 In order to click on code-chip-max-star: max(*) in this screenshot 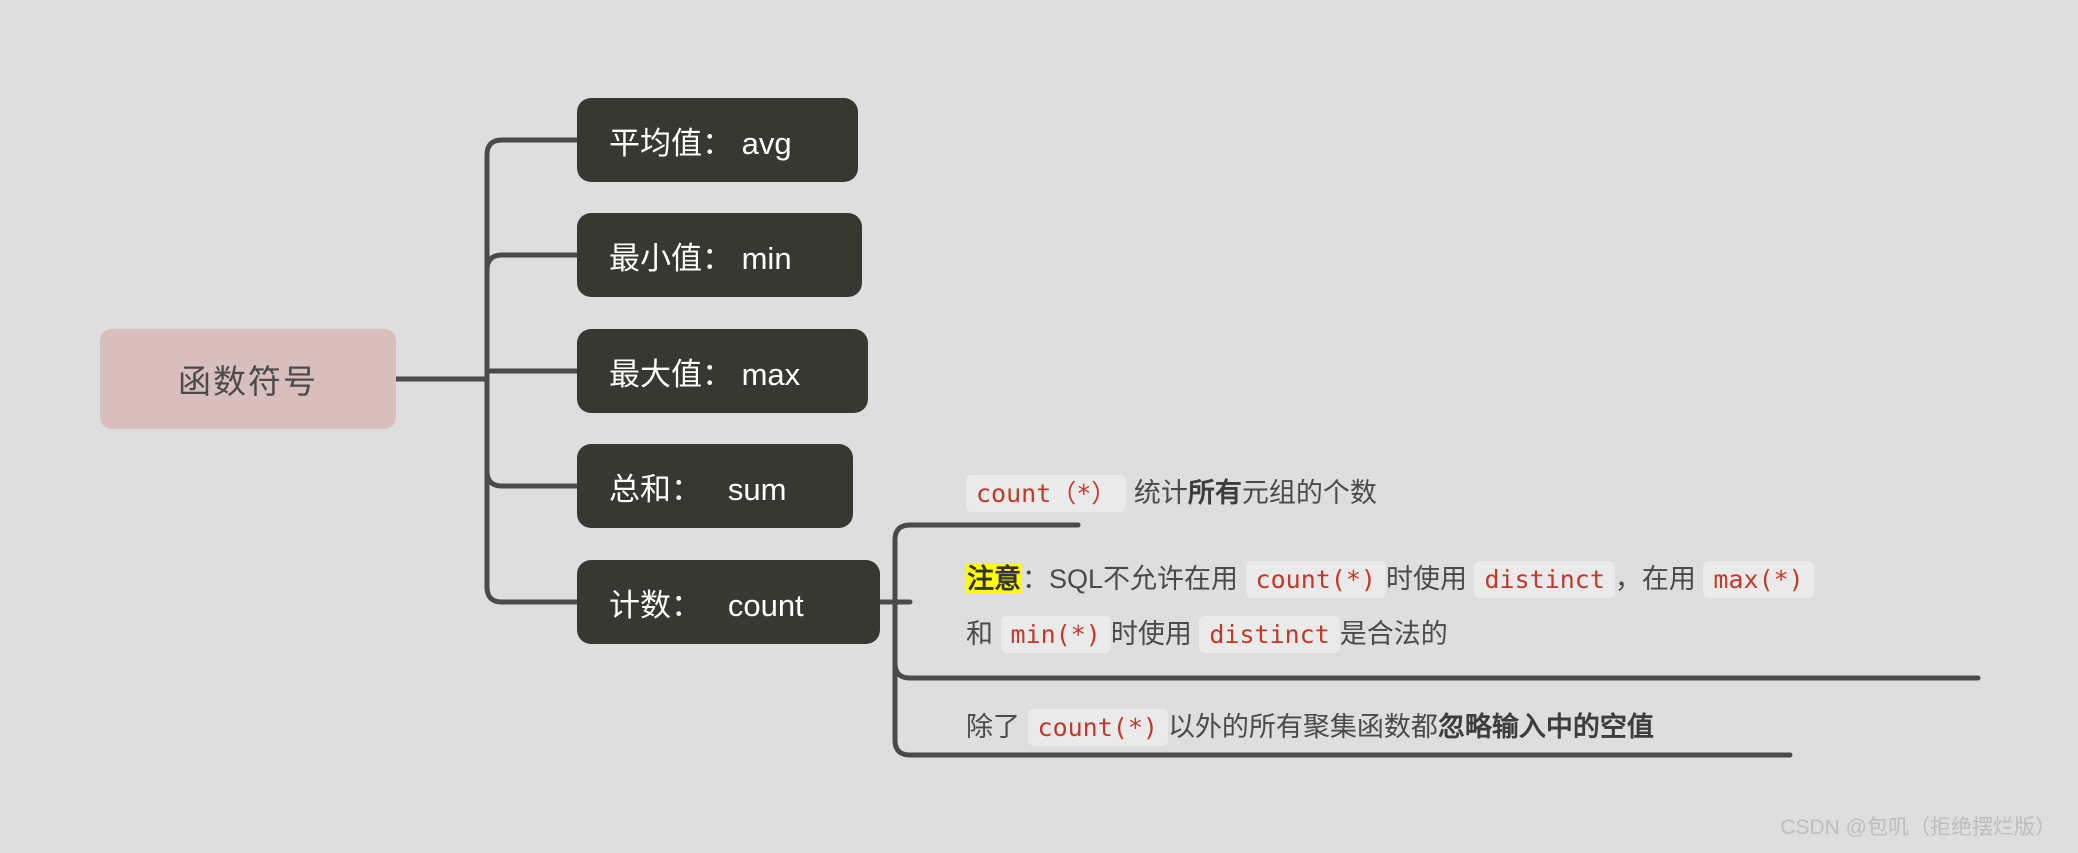, I will do `click(1758, 579)`.